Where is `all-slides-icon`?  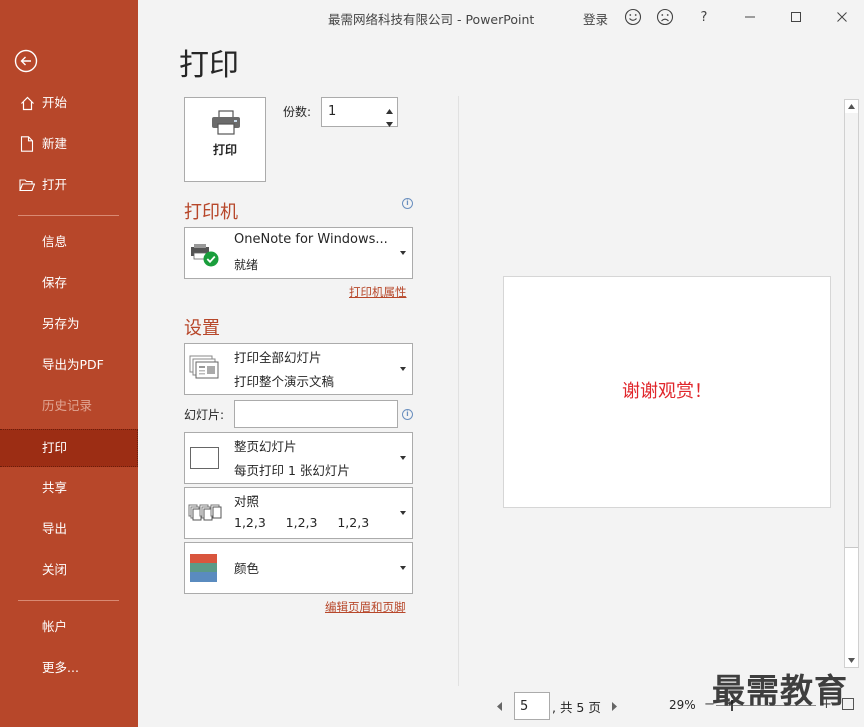
all-slides-icon is located at coordinates (204, 367).